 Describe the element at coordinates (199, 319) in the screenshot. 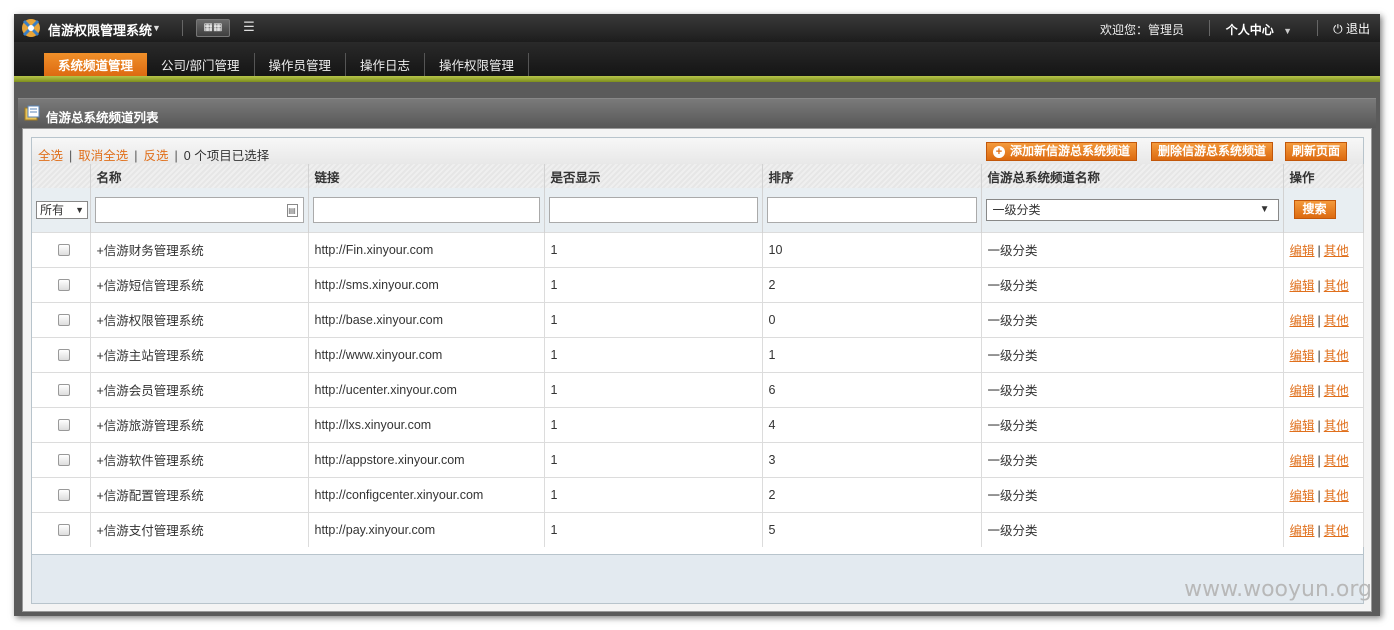

I see `name-cell: +信游权限管理系统` at that location.